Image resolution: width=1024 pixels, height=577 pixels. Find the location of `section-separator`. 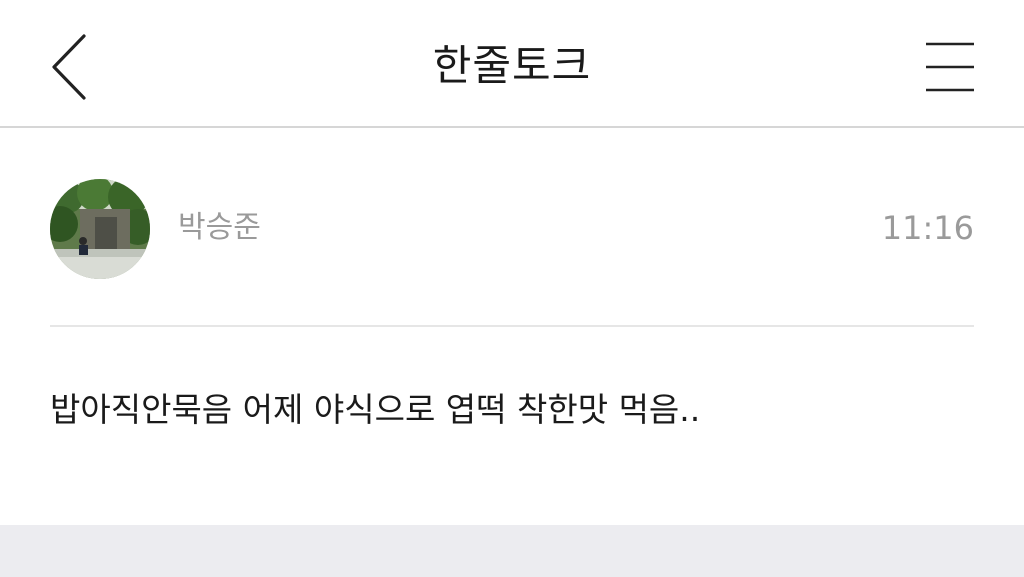

section-separator is located at coordinates (512, 551).